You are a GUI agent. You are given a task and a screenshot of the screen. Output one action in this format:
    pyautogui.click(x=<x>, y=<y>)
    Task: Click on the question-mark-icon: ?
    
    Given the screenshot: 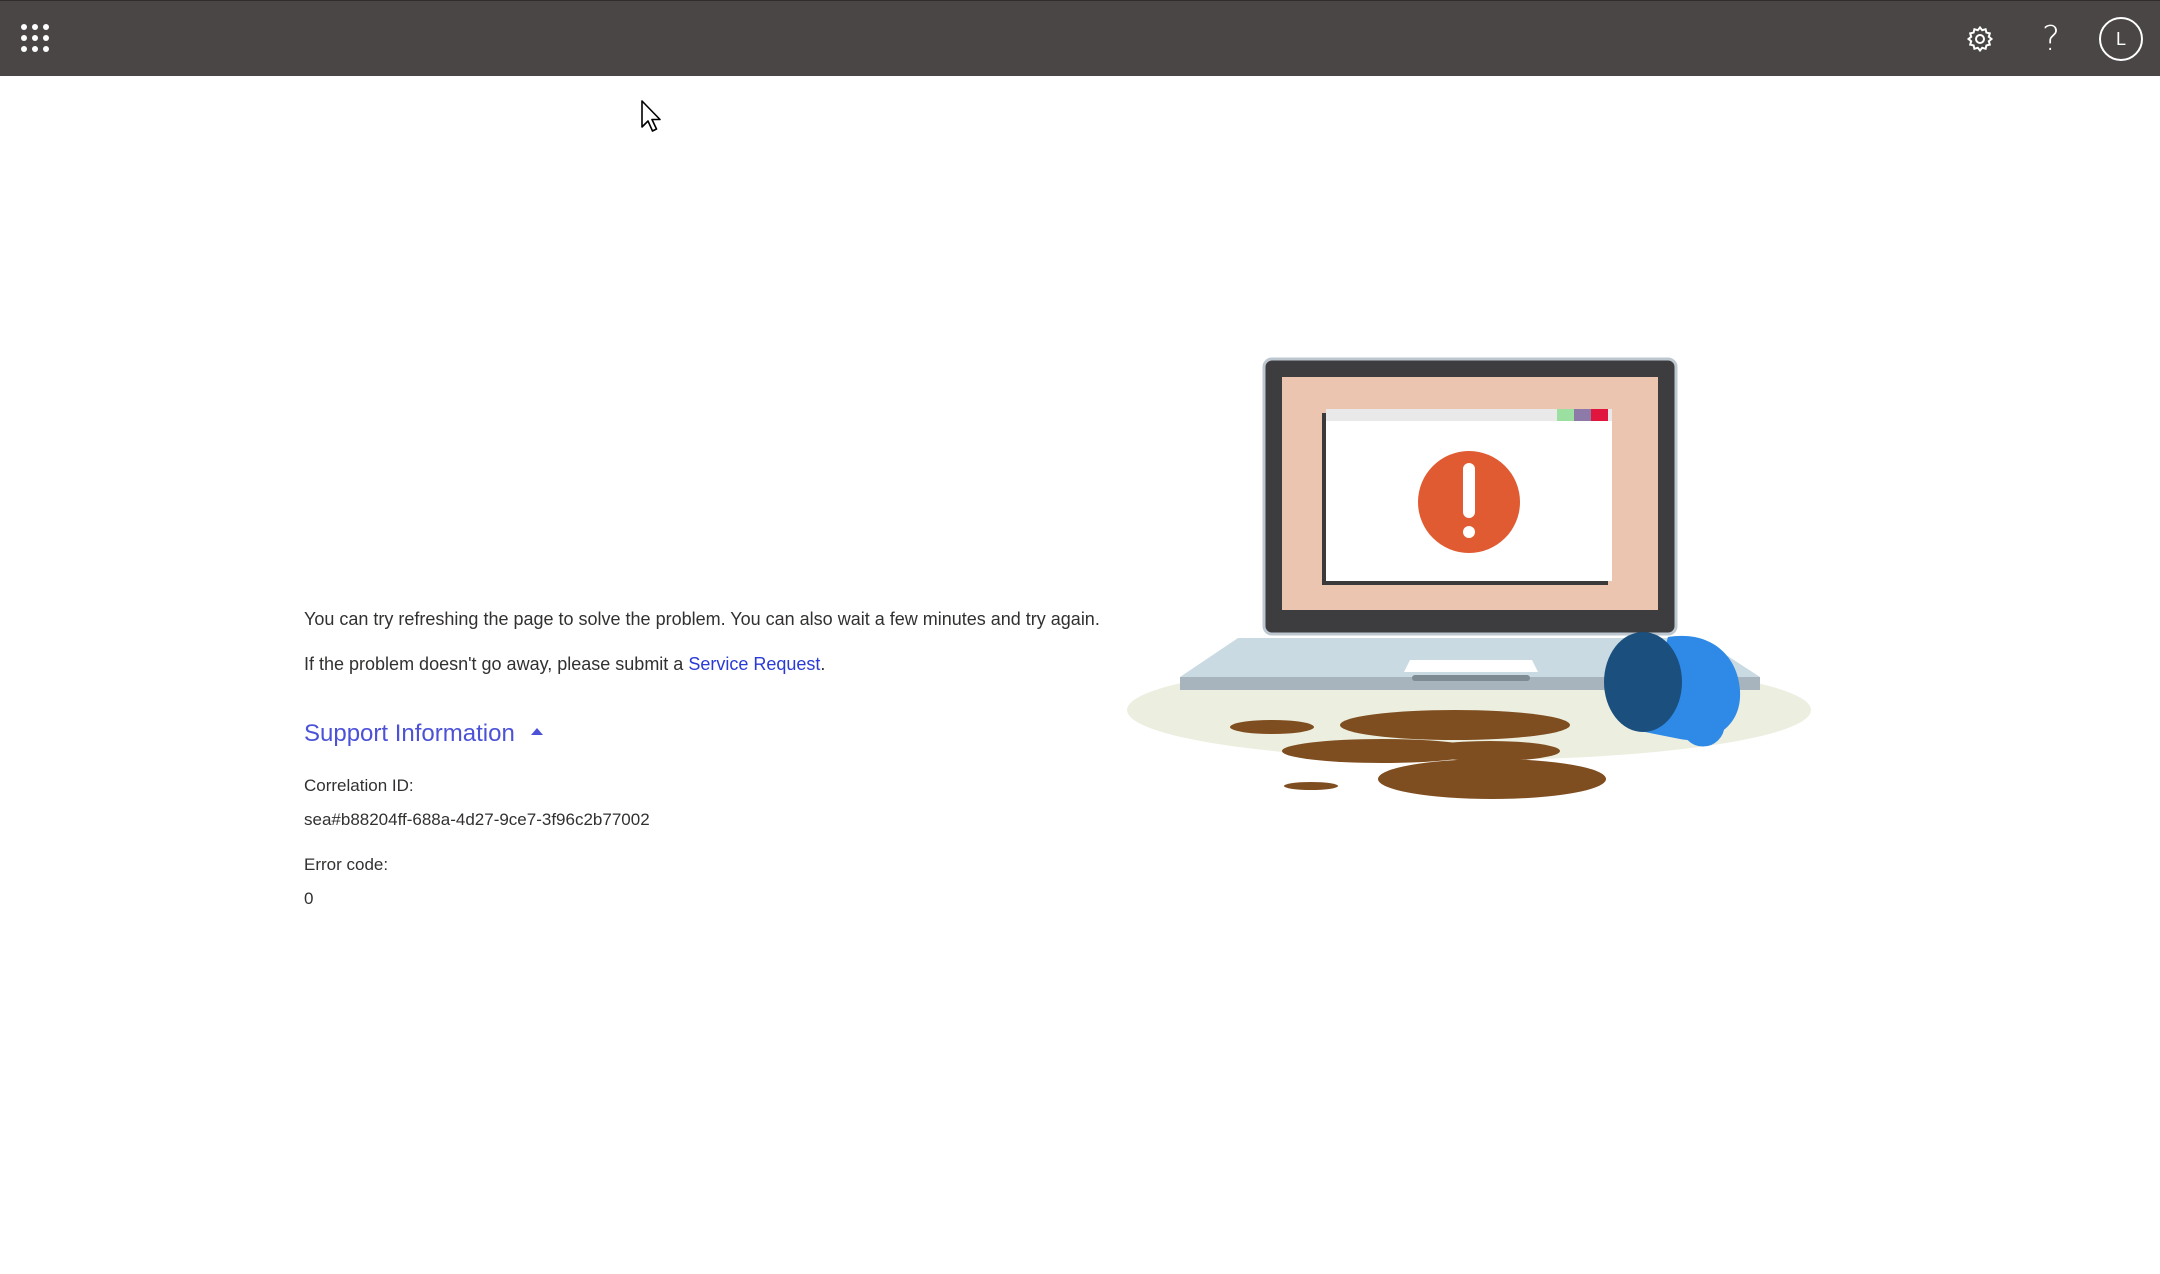 What is the action you would take?
    pyautogui.click(x=2051, y=39)
    